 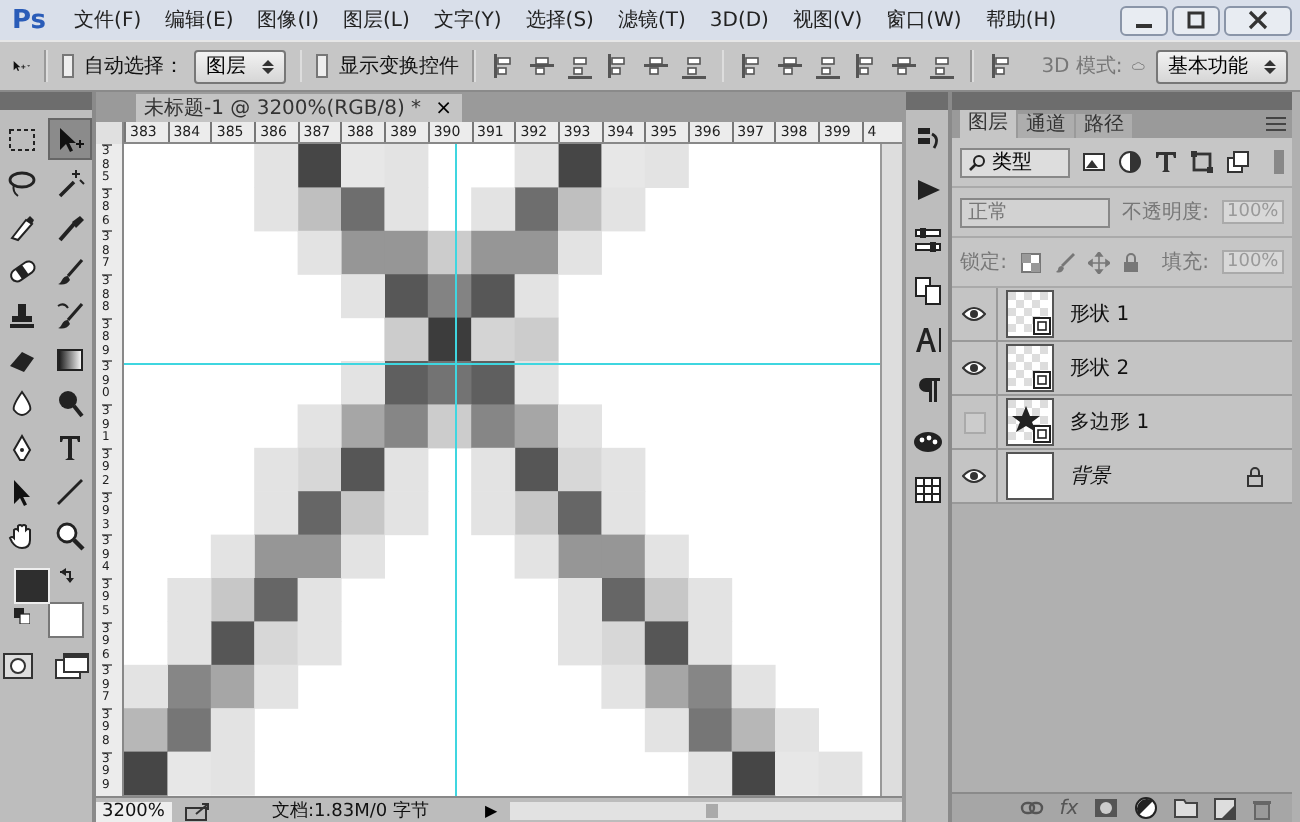 I want to click on layer-dropdown: 图层, so click(x=239, y=66).